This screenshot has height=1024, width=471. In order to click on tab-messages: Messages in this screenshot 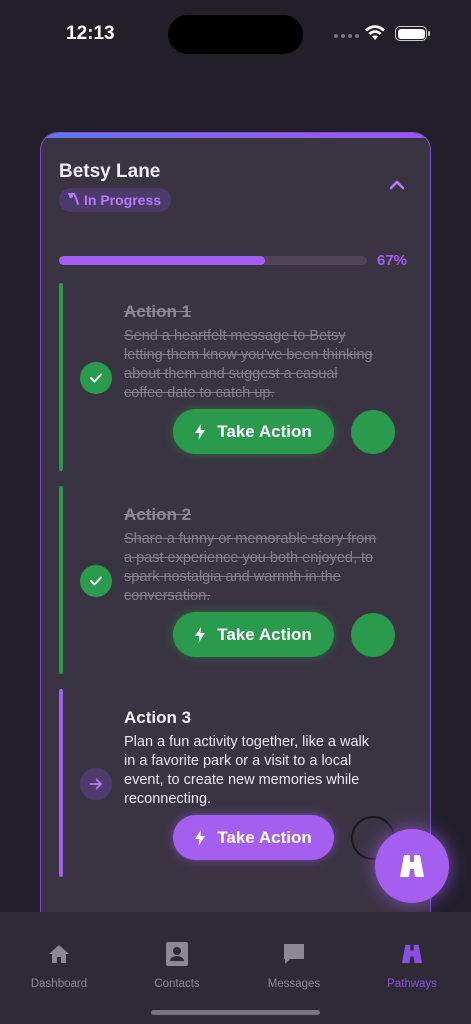, I will do `click(294, 957)`.